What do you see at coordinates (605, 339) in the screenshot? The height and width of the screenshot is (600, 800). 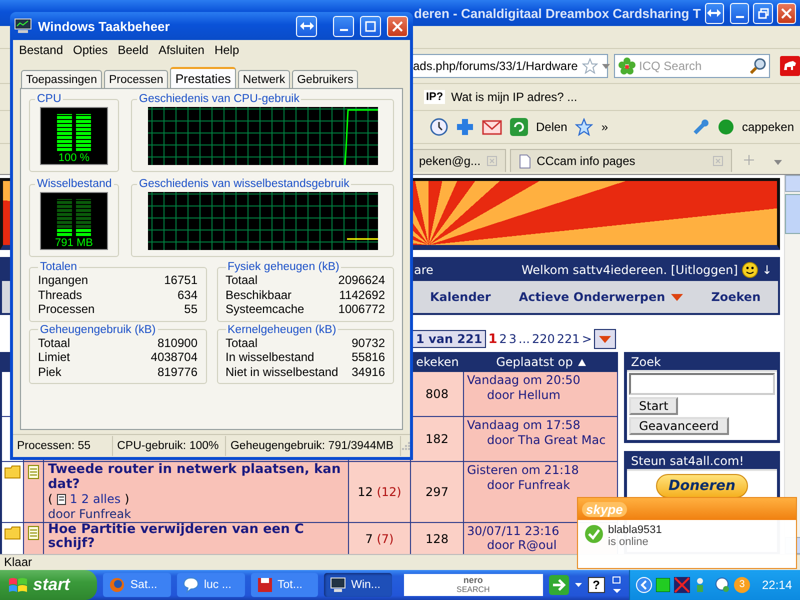 I see `page-dropdown` at bounding box center [605, 339].